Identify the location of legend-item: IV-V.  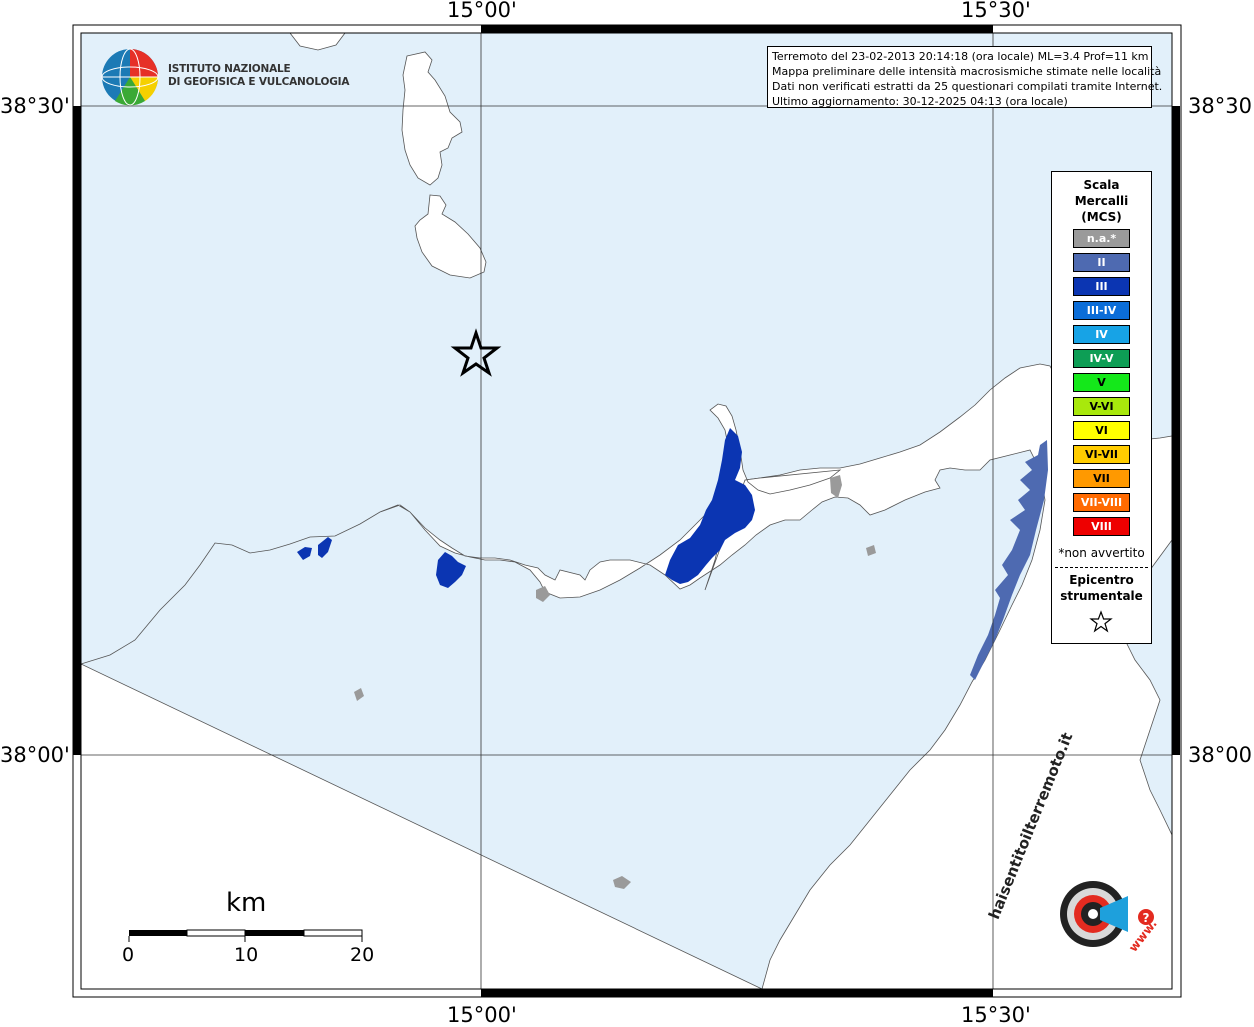
(1101, 358).